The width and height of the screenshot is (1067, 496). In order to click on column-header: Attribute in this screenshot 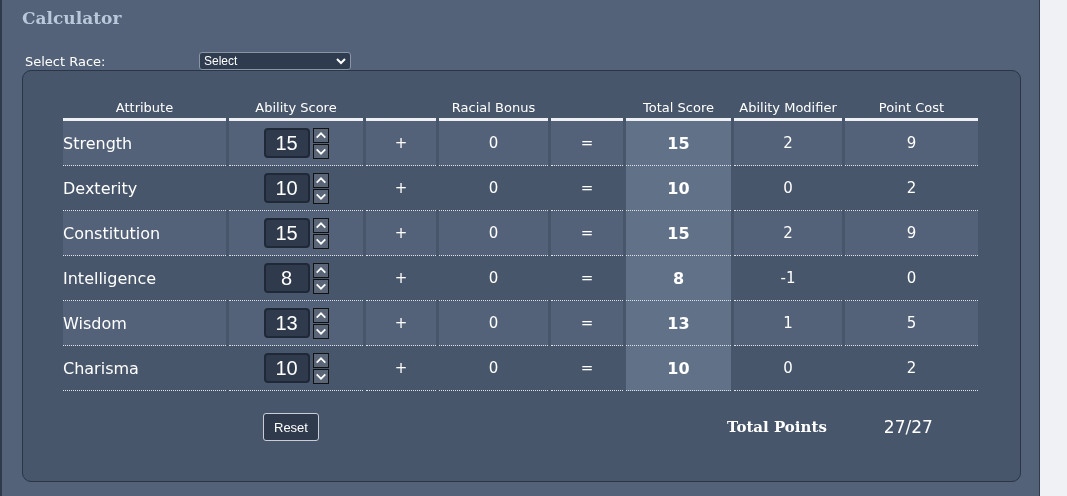, I will do `click(144, 107)`.